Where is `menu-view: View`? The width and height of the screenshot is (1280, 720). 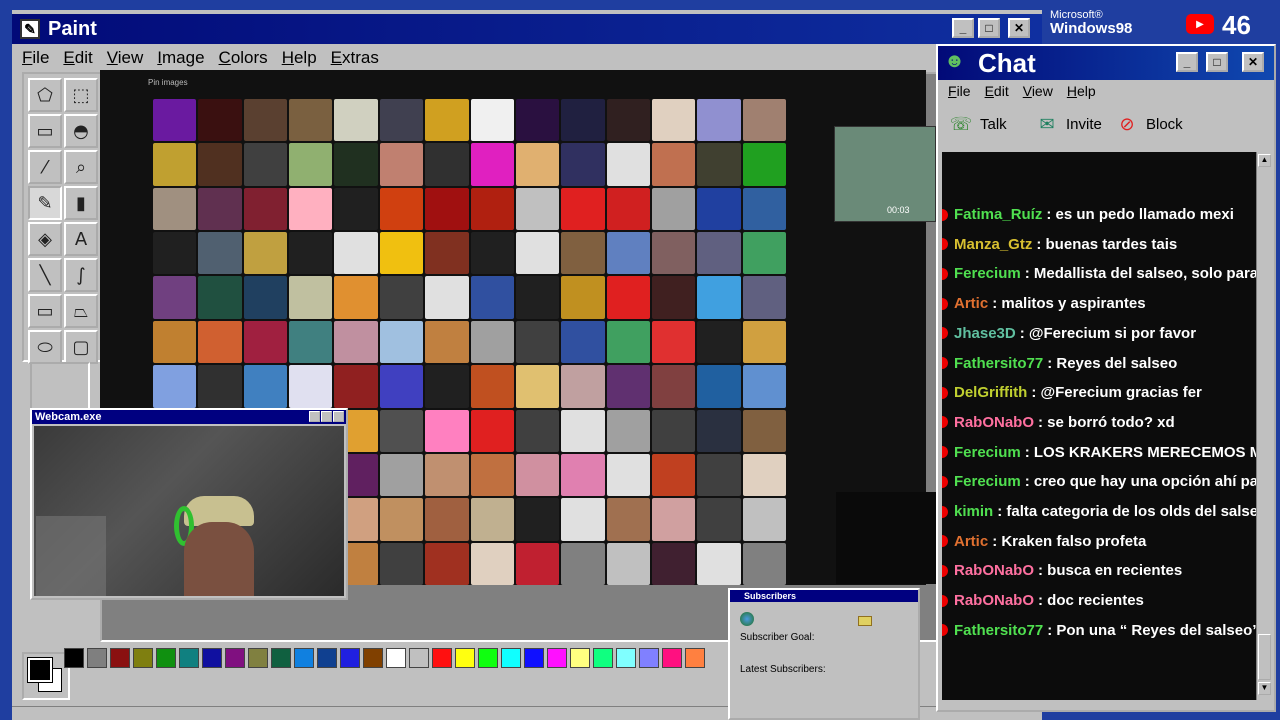
menu-view: View is located at coordinates (125, 58).